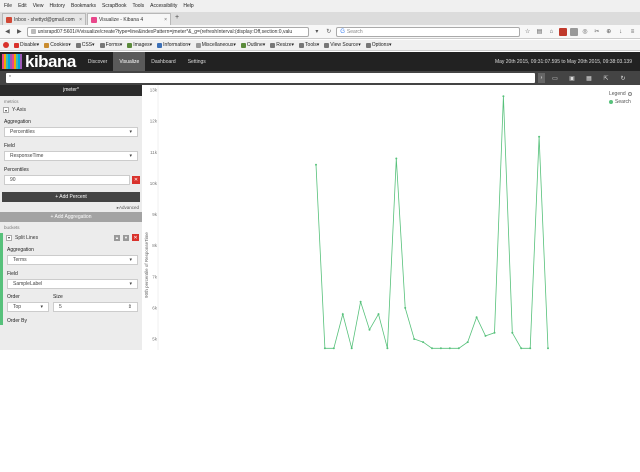  Describe the element at coordinates (629, 94) in the screenshot. I see `legend-toggle-icon` at that location.